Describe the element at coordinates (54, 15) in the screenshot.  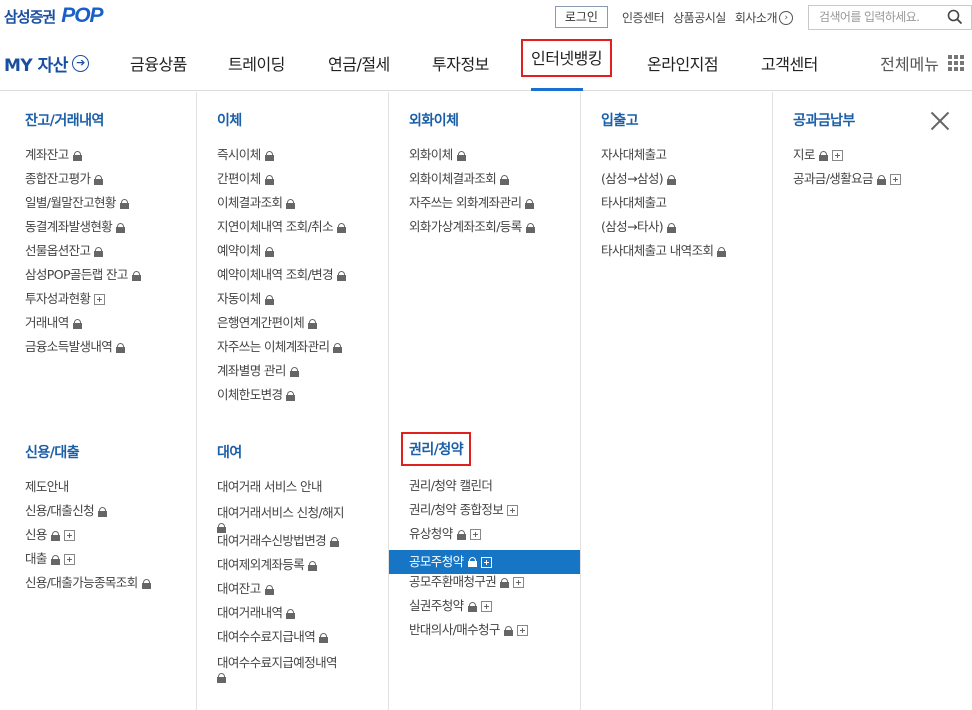
I see `samsung-pop-logo: 삼성증권 POP` at that location.